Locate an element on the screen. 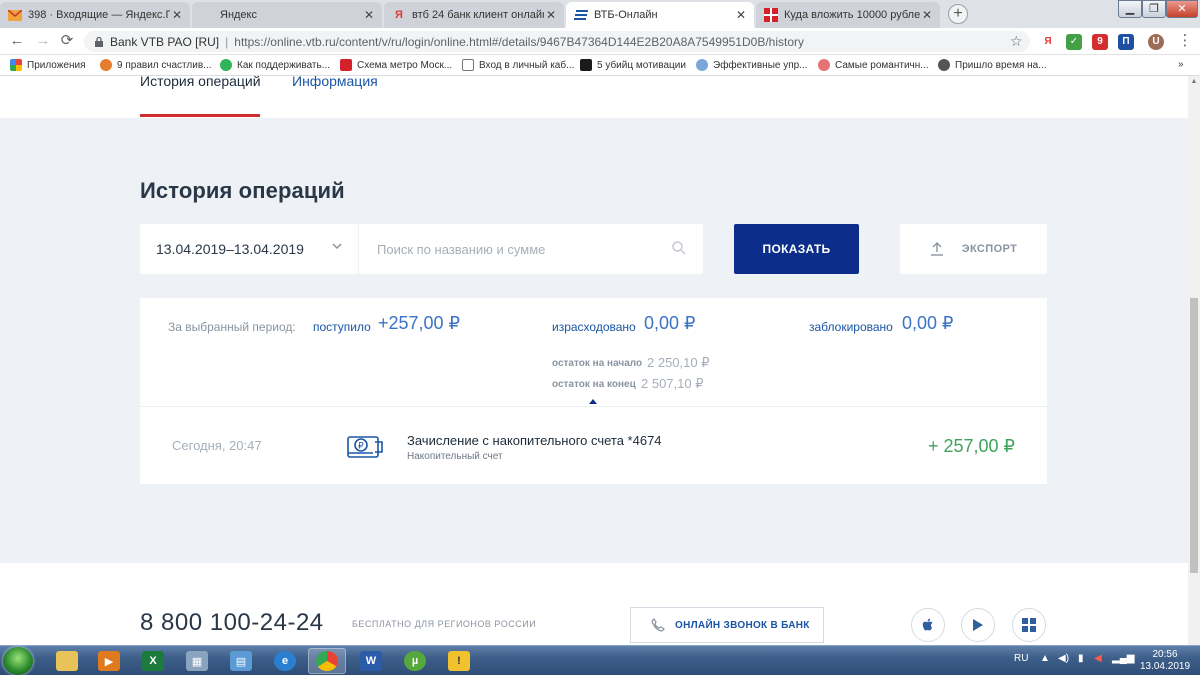 The width and height of the screenshot is (1200, 675). export-button: ЭКСПОРТ is located at coordinates (973, 249).